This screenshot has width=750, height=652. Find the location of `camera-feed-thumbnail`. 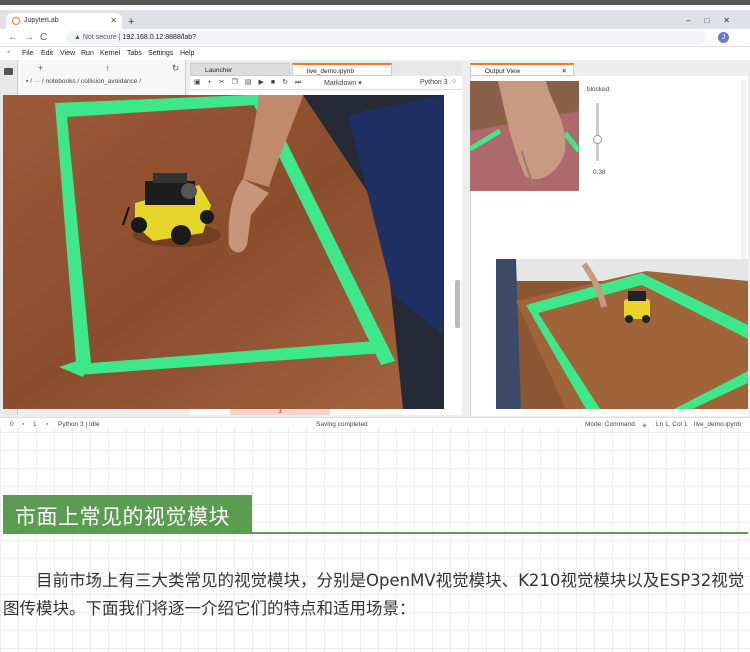

camera-feed-thumbnail is located at coordinates (524, 136).